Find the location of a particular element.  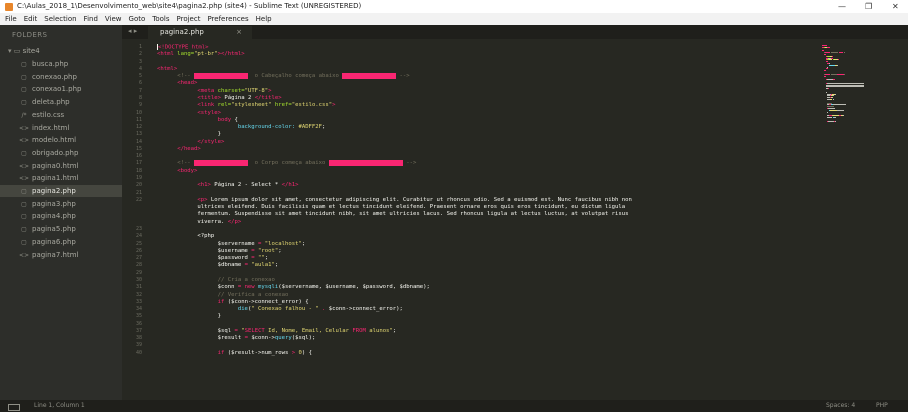

menu-project: Project is located at coordinates (189, 19).